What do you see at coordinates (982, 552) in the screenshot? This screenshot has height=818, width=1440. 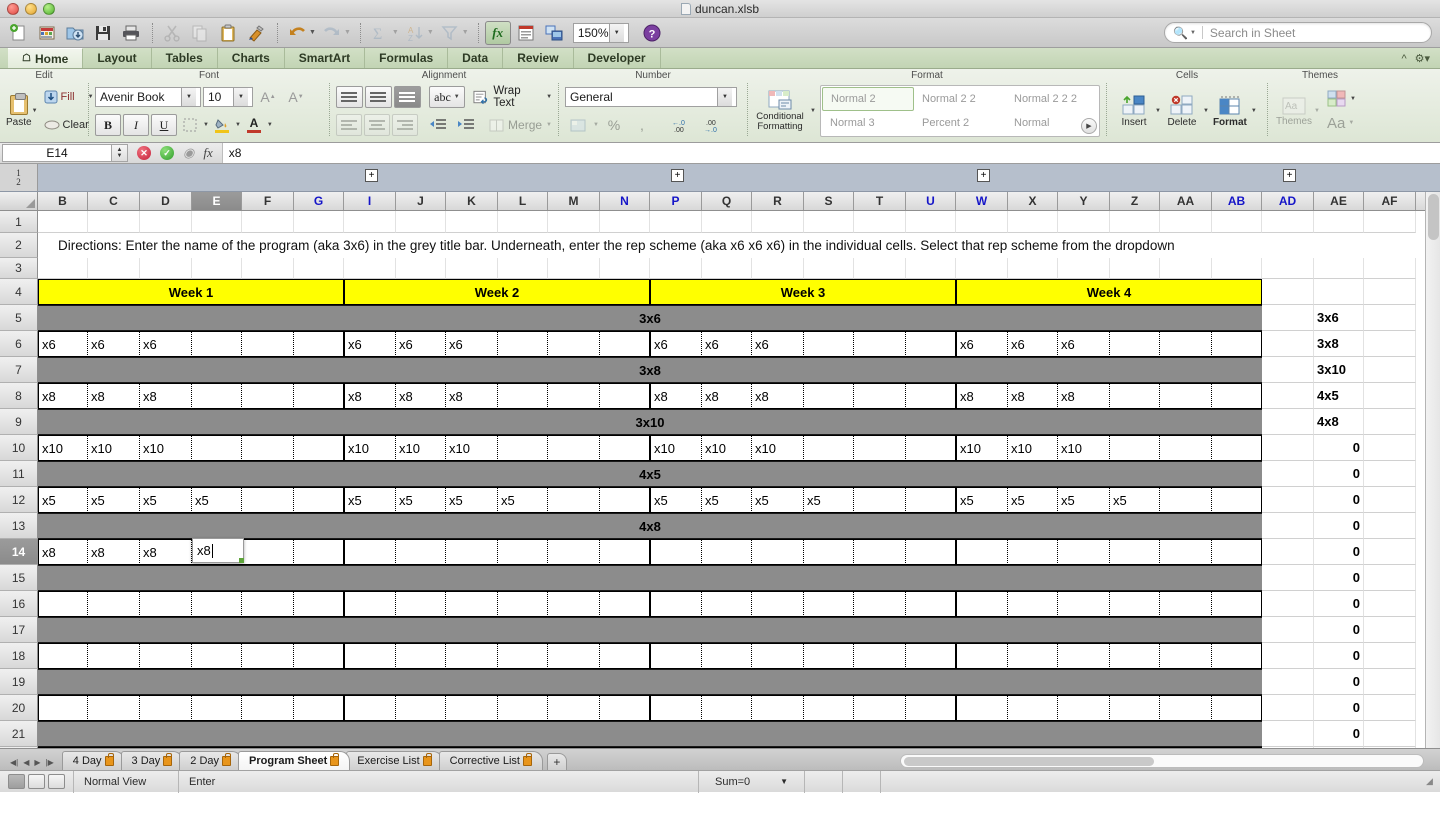 I see `cell-W14` at bounding box center [982, 552].